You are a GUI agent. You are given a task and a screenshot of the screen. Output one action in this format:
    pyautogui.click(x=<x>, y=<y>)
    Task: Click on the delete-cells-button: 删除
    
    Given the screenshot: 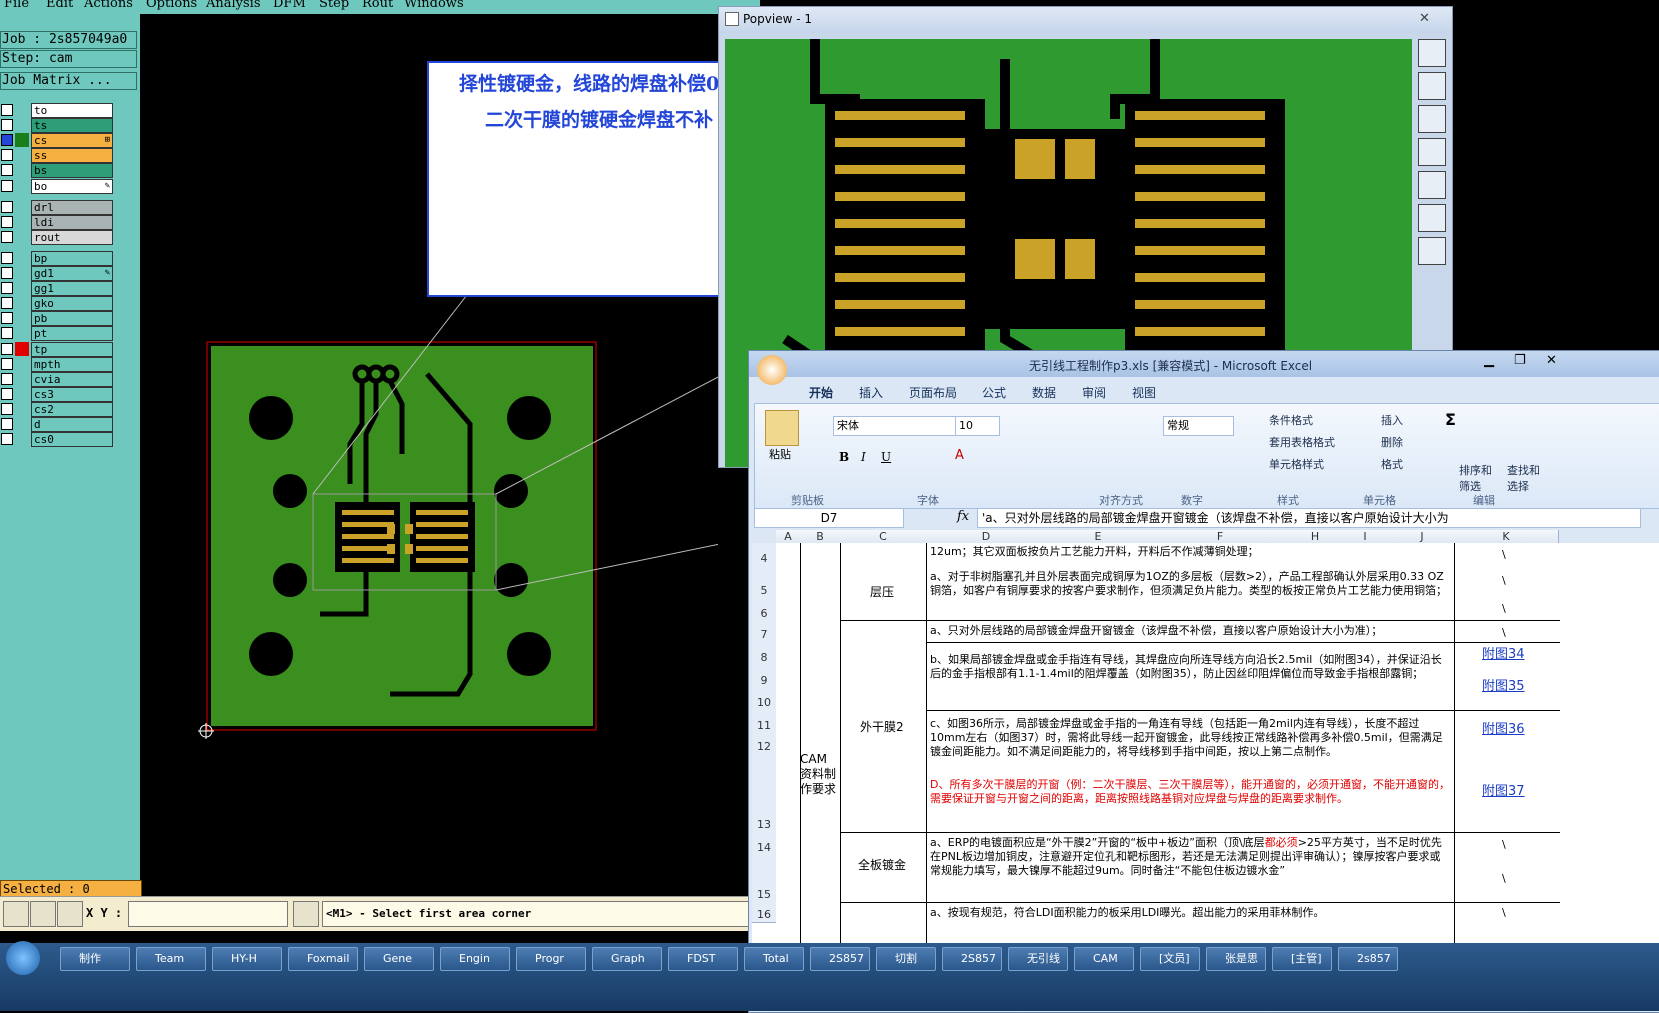 What is the action you would take?
    pyautogui.click(x=1392, y=442)
    